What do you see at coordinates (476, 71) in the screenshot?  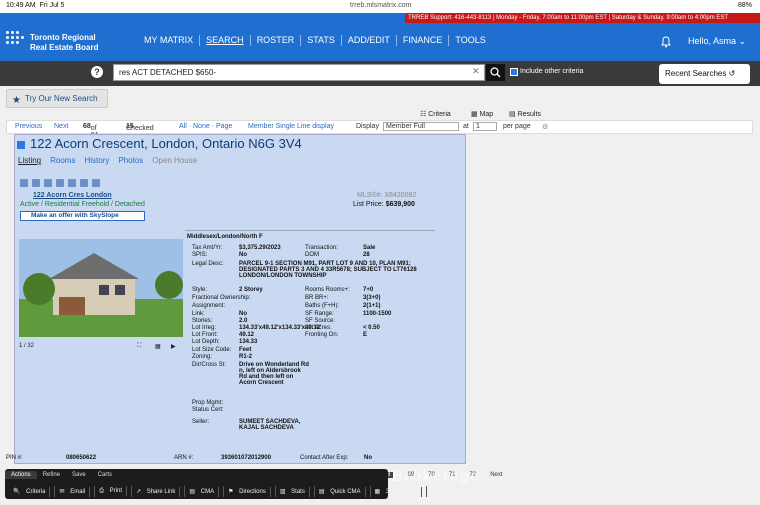 I see `clear-icon: ✕` at bounding box center [476, 71].